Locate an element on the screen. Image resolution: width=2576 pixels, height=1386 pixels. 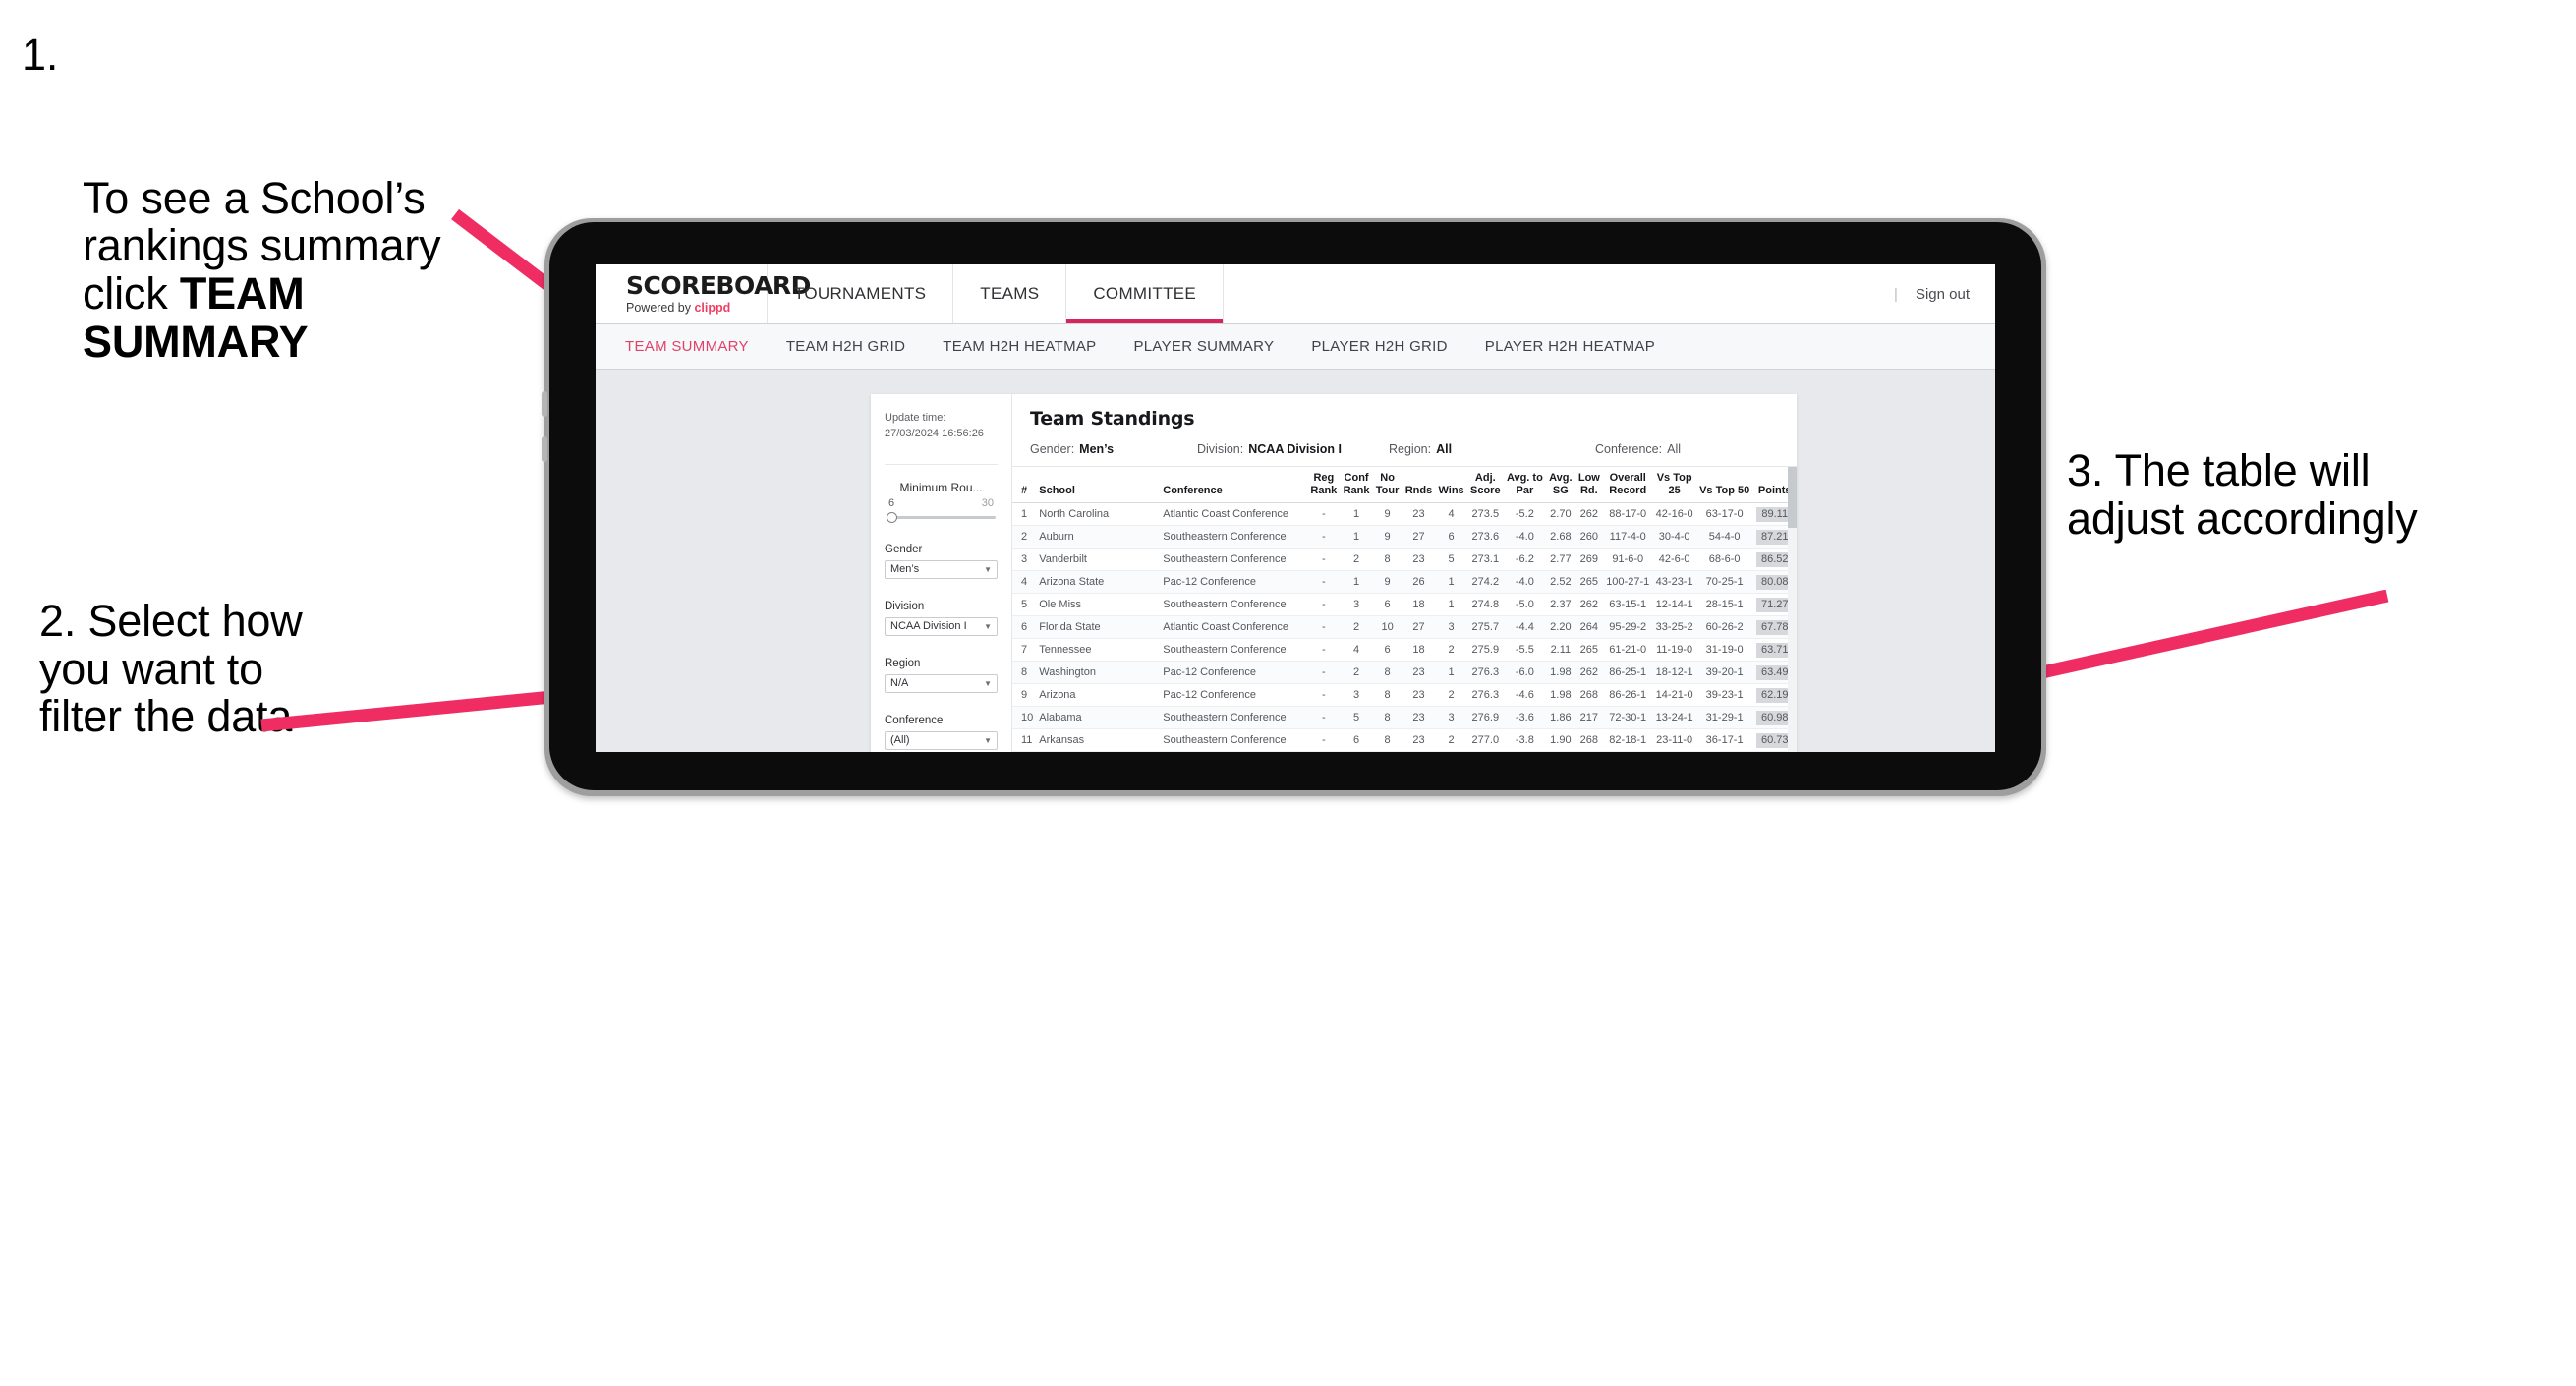
column-header-school: School is located at coordinates (1098, 486).